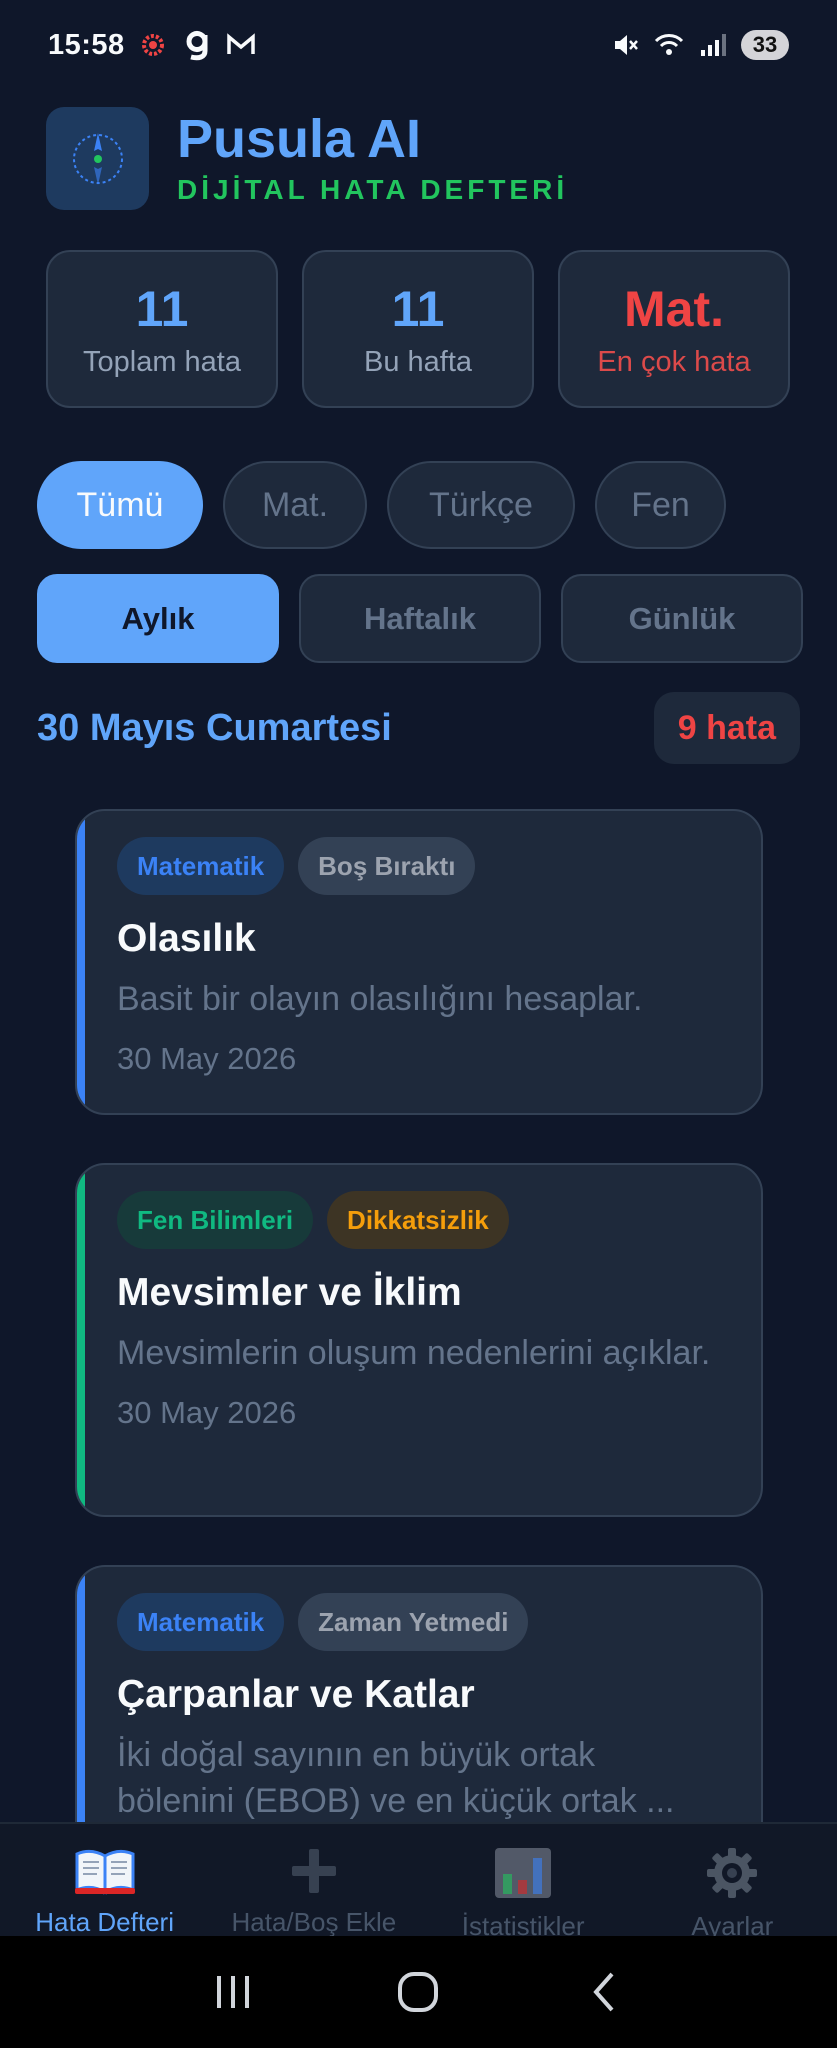 This screenshot has width=837, height=2048. What do you see at coordinates (186, 938) in the screenshot?
I see `card-title: Olasılık` at bounding box center [186, 938].